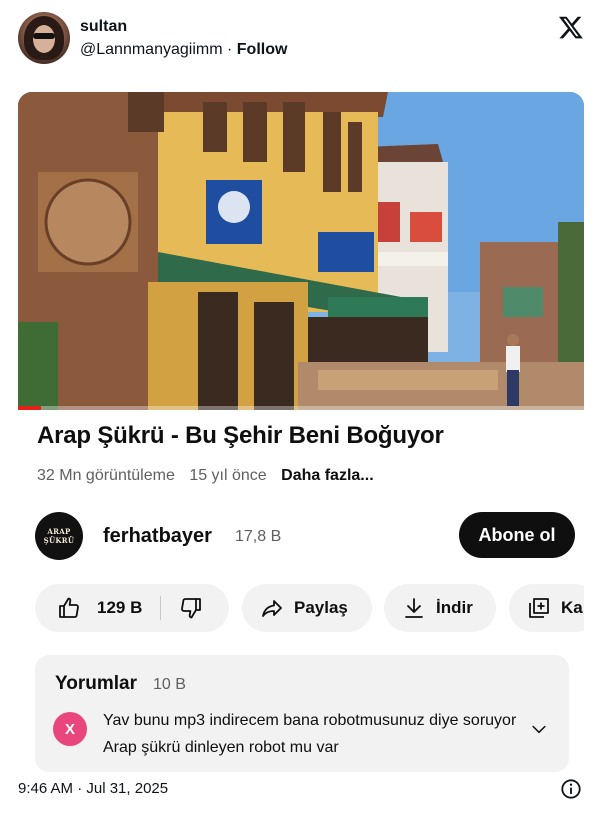 Image resolution: width=600 pixels, height=819 pixels. What do you see at coordinates (59, 531) in the screenshot?
I see `channel-avatar-text-1: ARAP` at bounding box center [59, 531].